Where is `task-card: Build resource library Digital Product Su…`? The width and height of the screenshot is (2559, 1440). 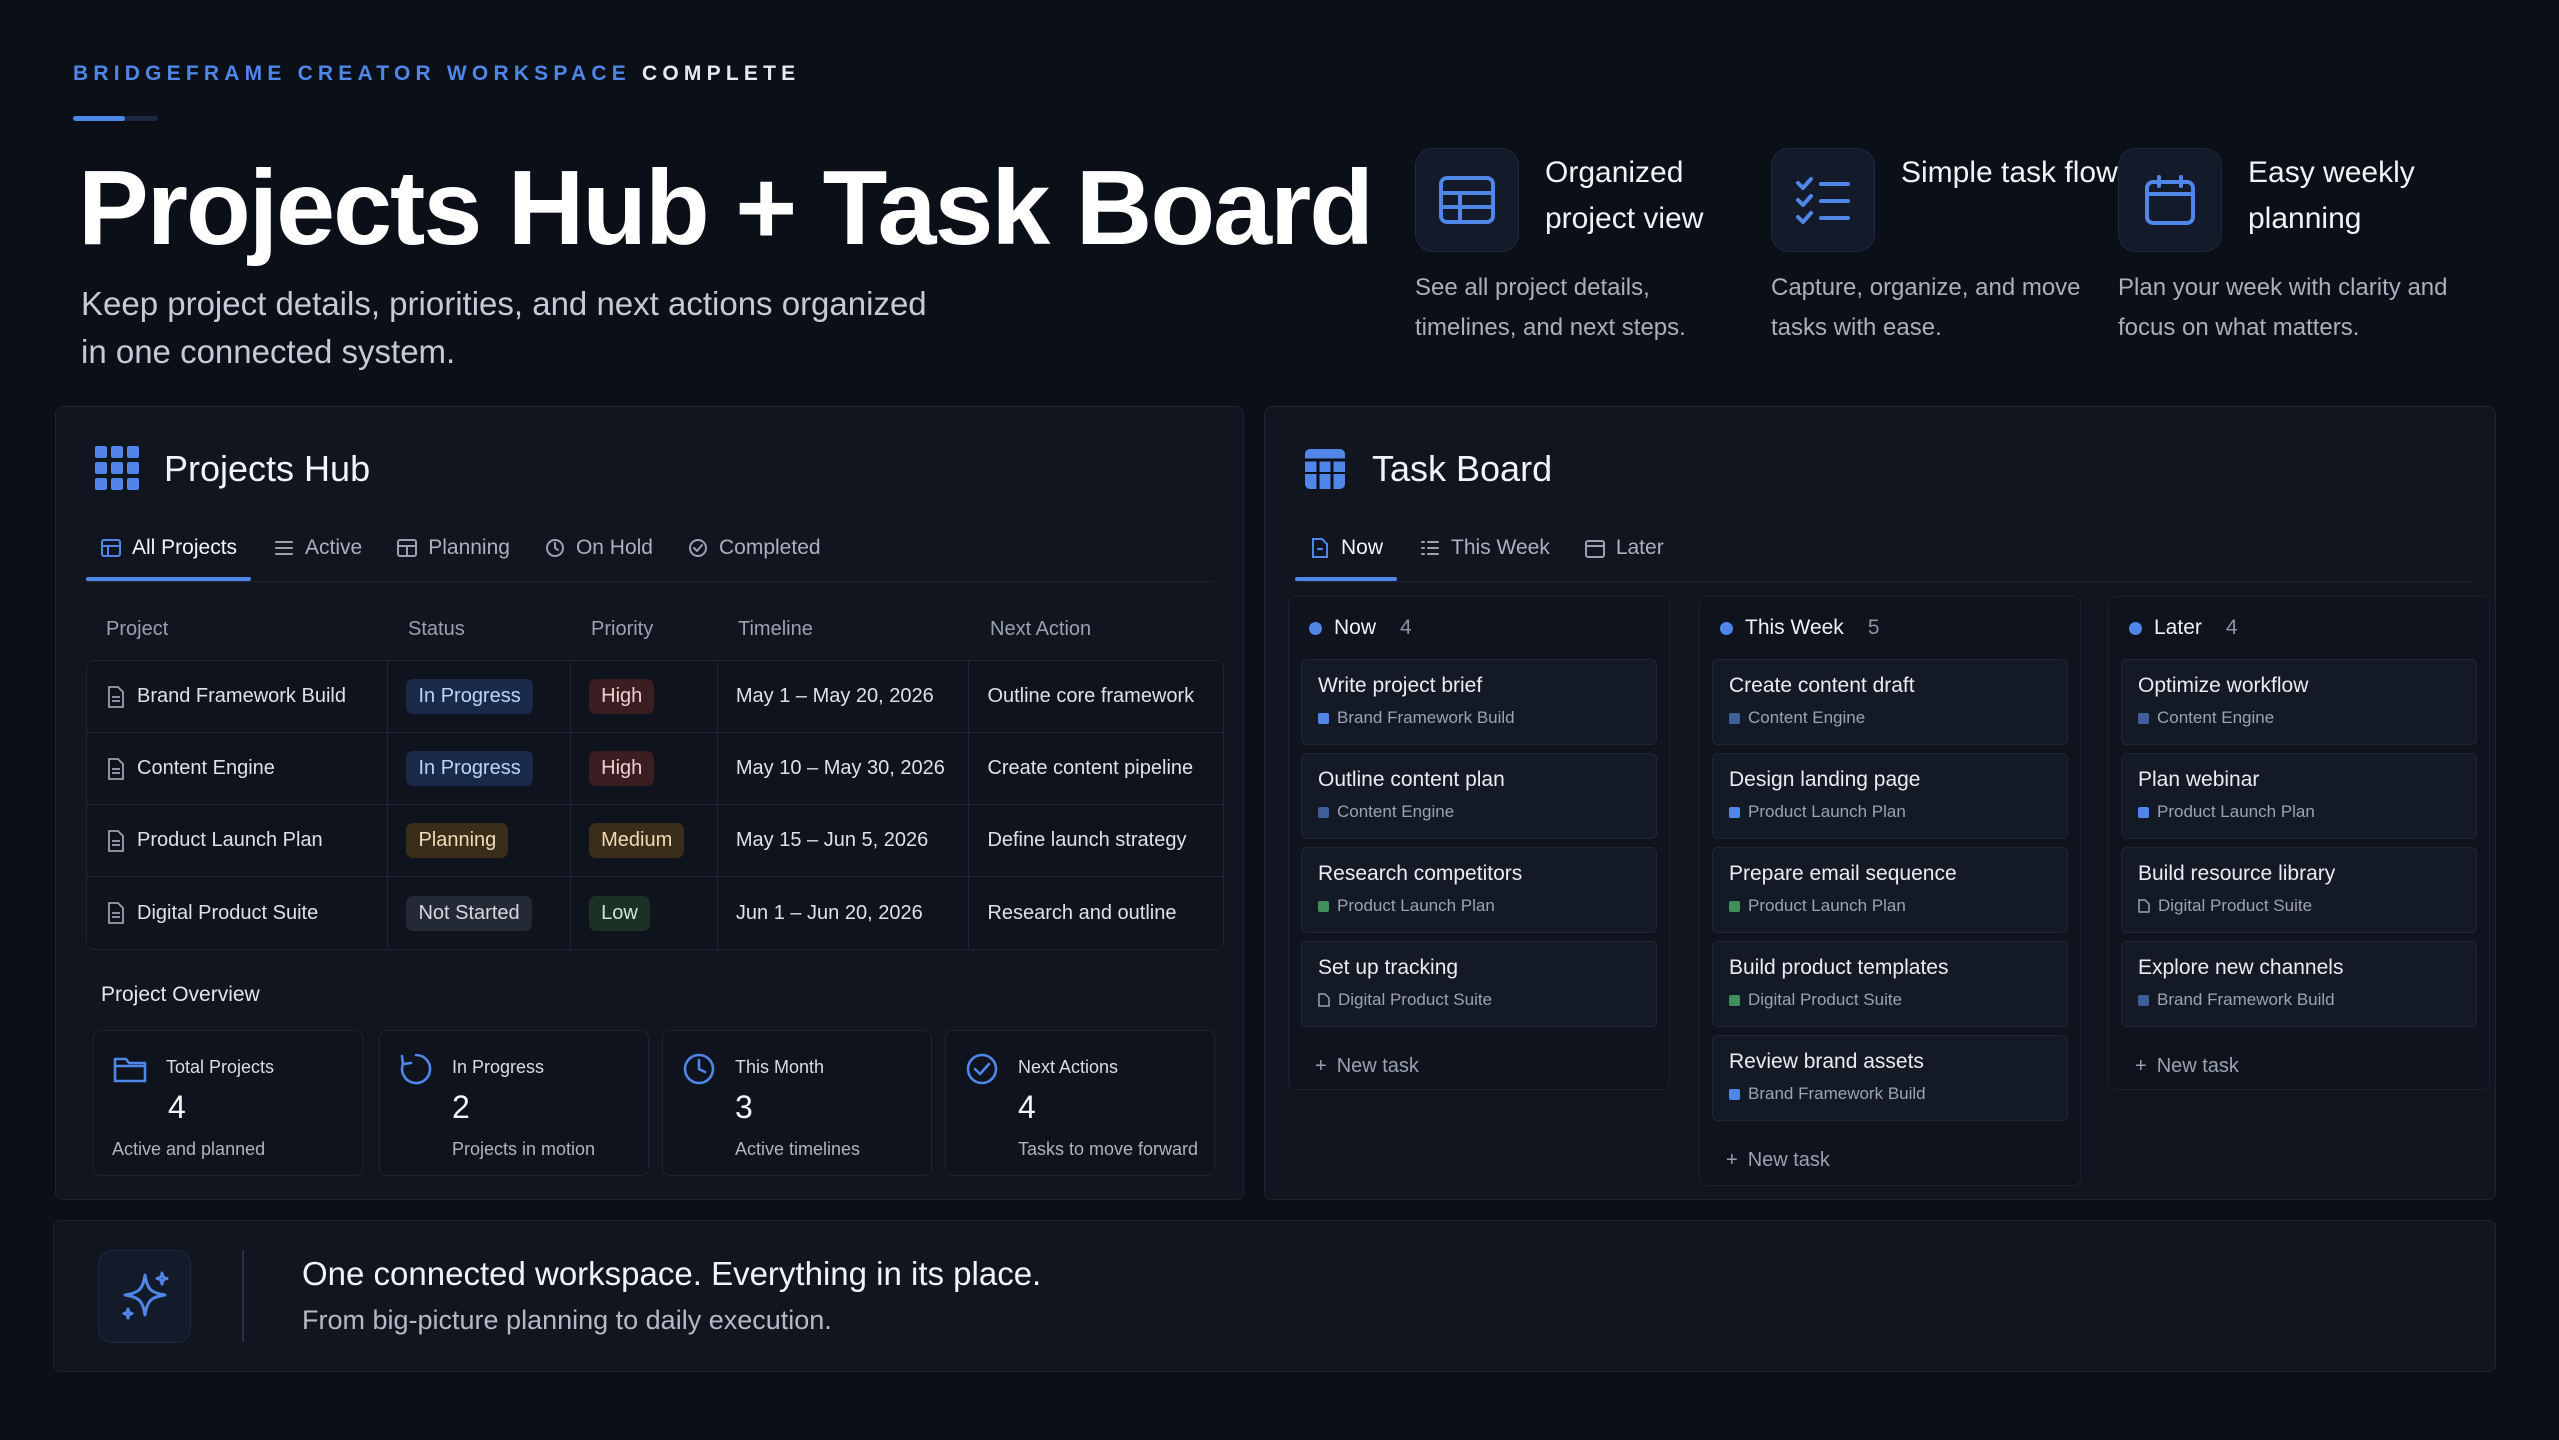
task-card: Build resource library Digital Product Su… is located at coordinates (2299, 890).